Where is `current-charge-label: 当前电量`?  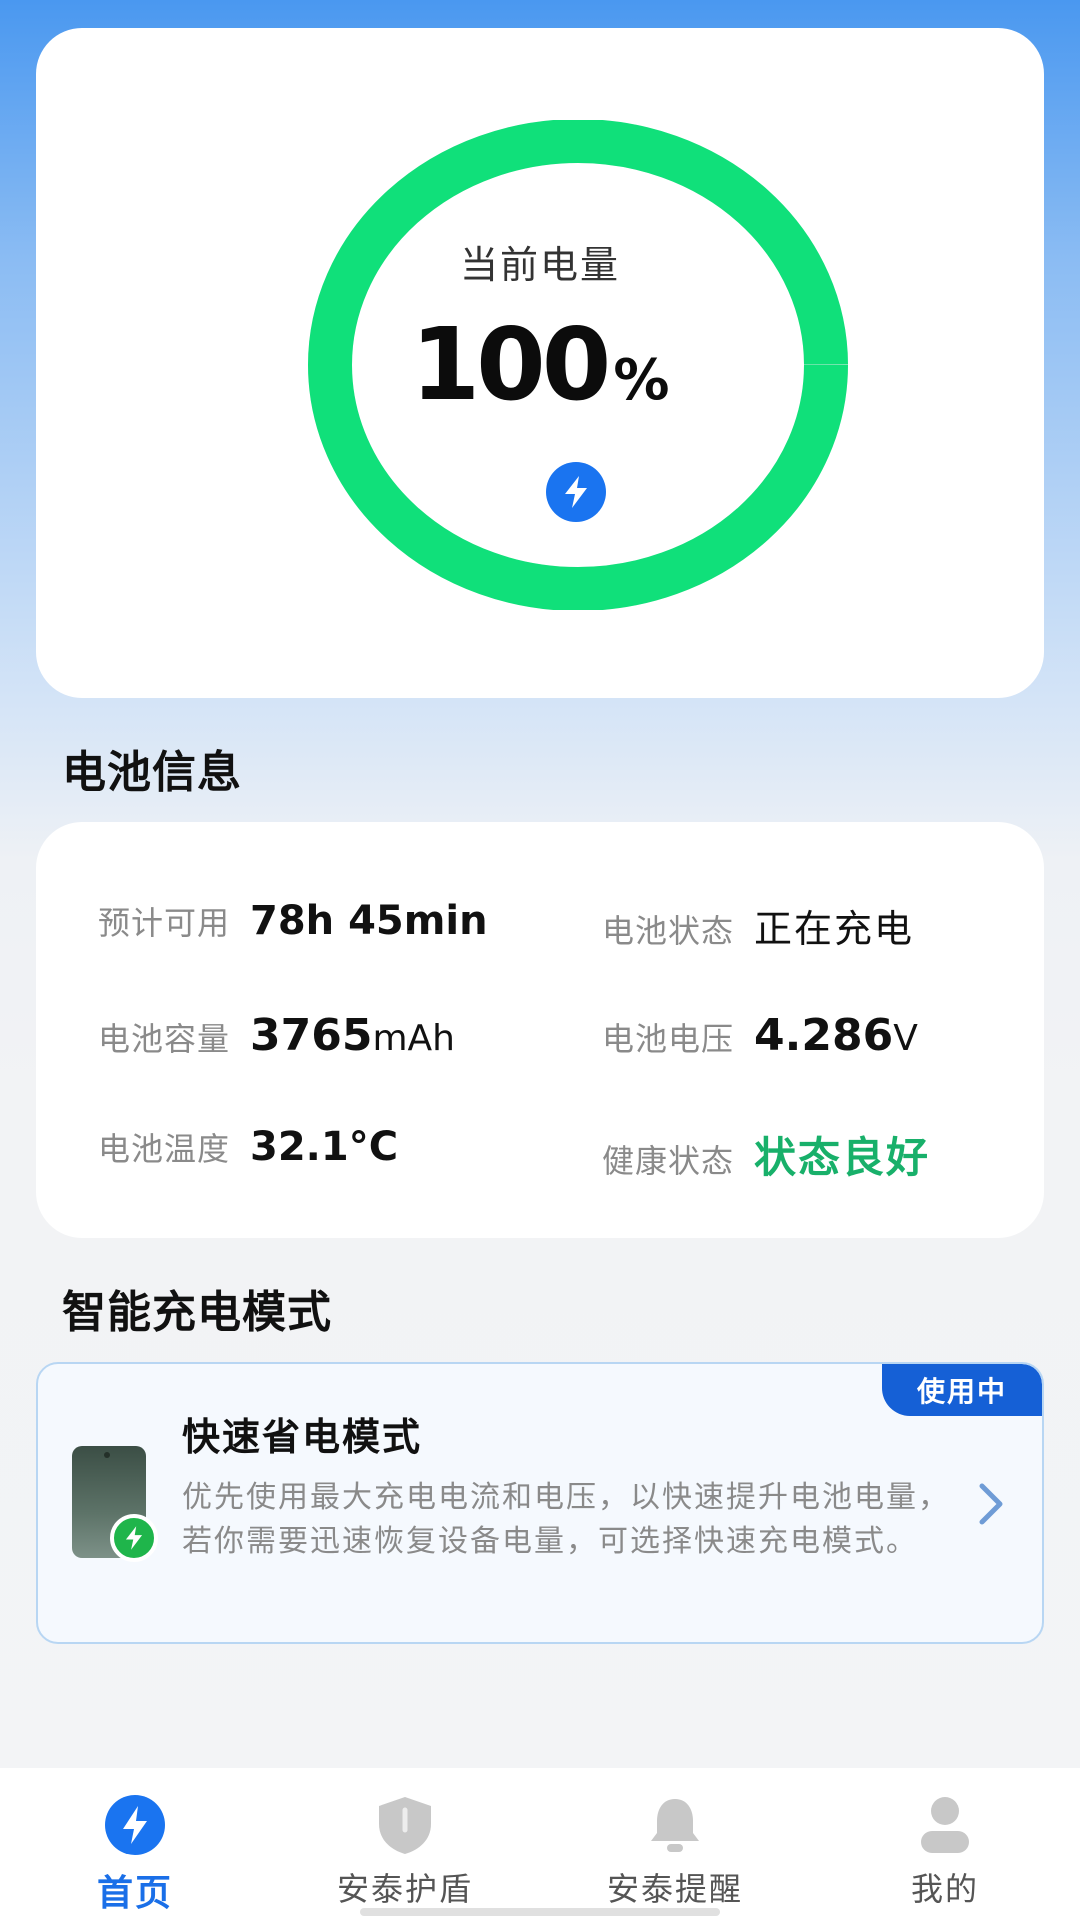
current-charge-label: 当前电量 is located at coordinates (539, 265).